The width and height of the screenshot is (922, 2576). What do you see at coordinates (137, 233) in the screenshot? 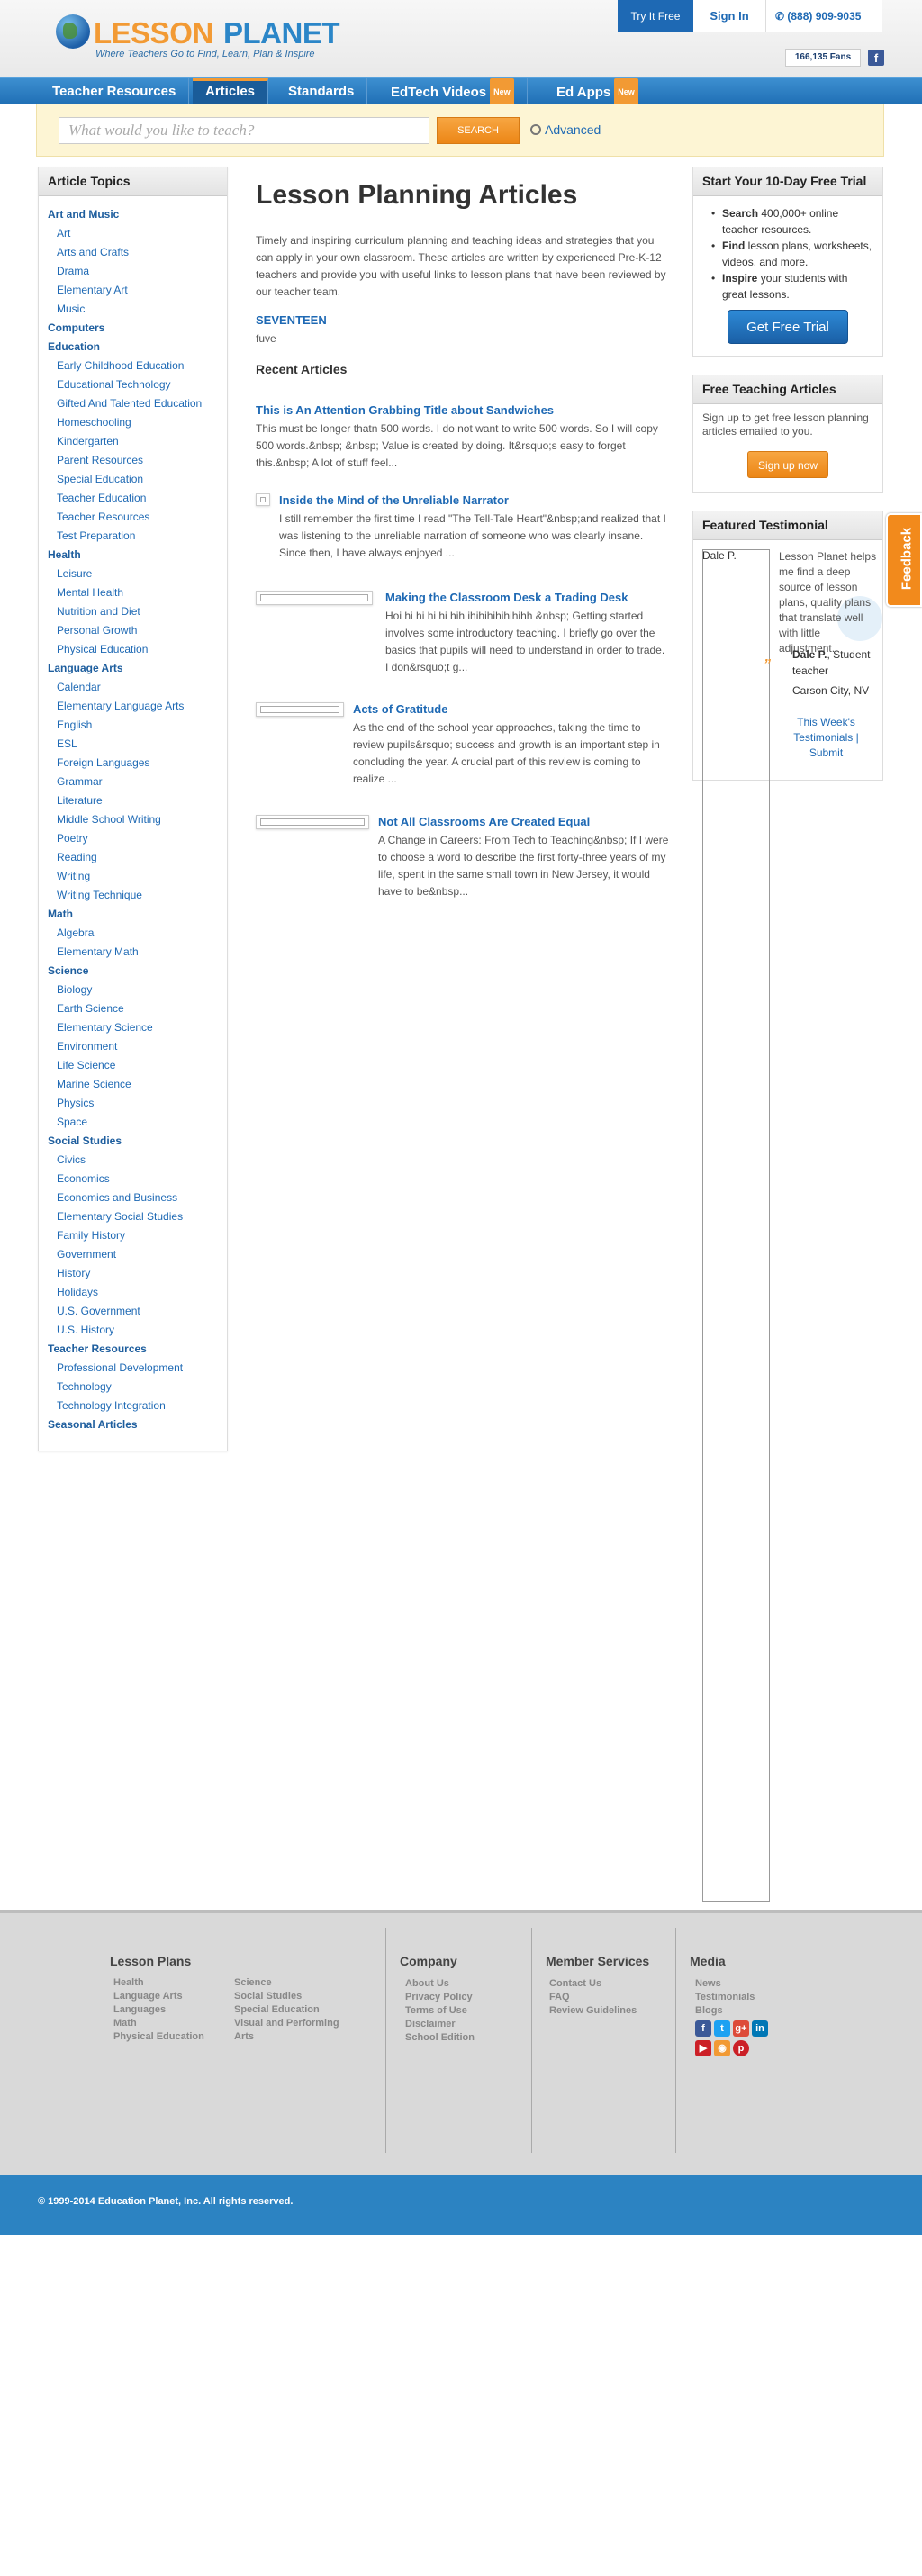
I see `topic-link: Art` at bounding box center [137, 233].